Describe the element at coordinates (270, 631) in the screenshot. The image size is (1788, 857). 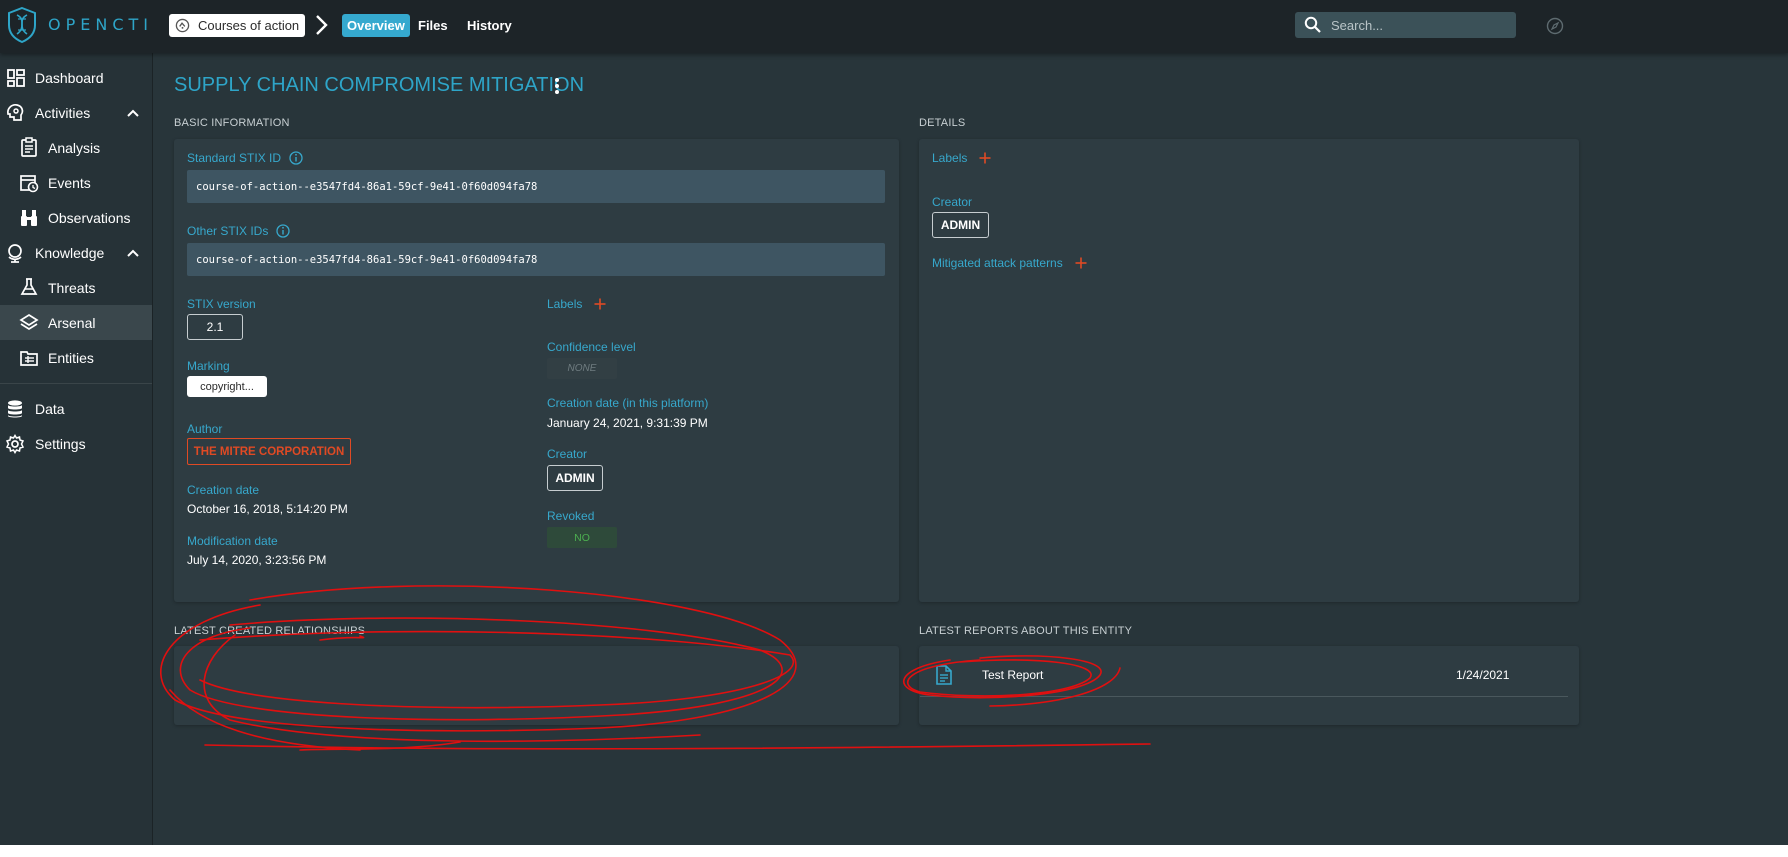
I see `section-latest-relationships: LATEST CREATED RELATIONSHIPS` at that location.